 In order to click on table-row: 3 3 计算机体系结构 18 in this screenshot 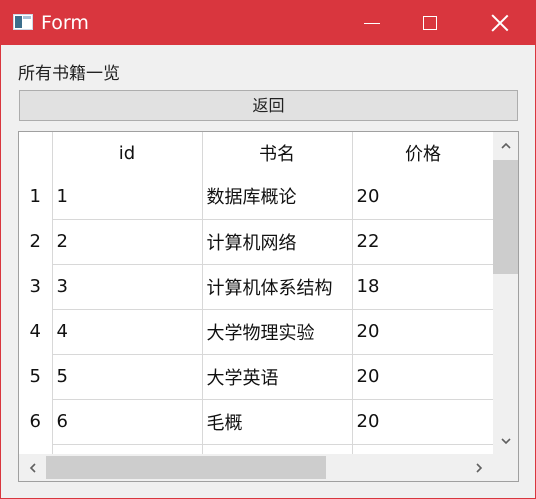, I will do `click(257, 287)`.